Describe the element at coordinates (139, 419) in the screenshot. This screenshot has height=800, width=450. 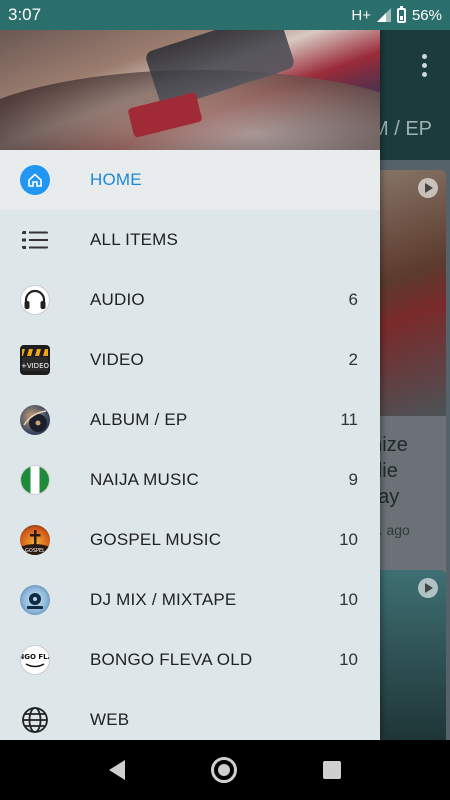
I see `drawer-item-label: ALBUM / EP` at that location.